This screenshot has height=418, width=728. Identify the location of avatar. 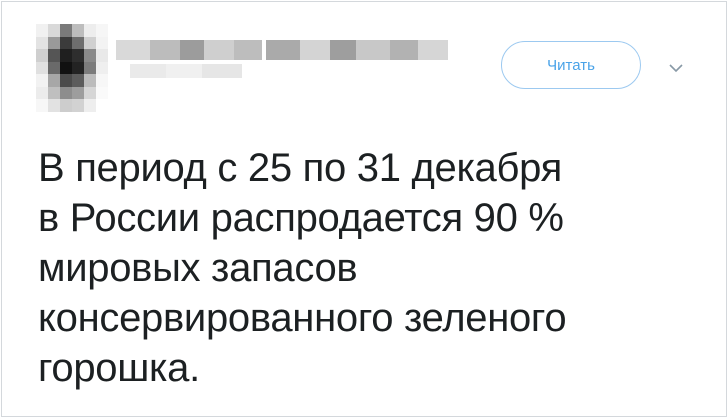
(72, 68).